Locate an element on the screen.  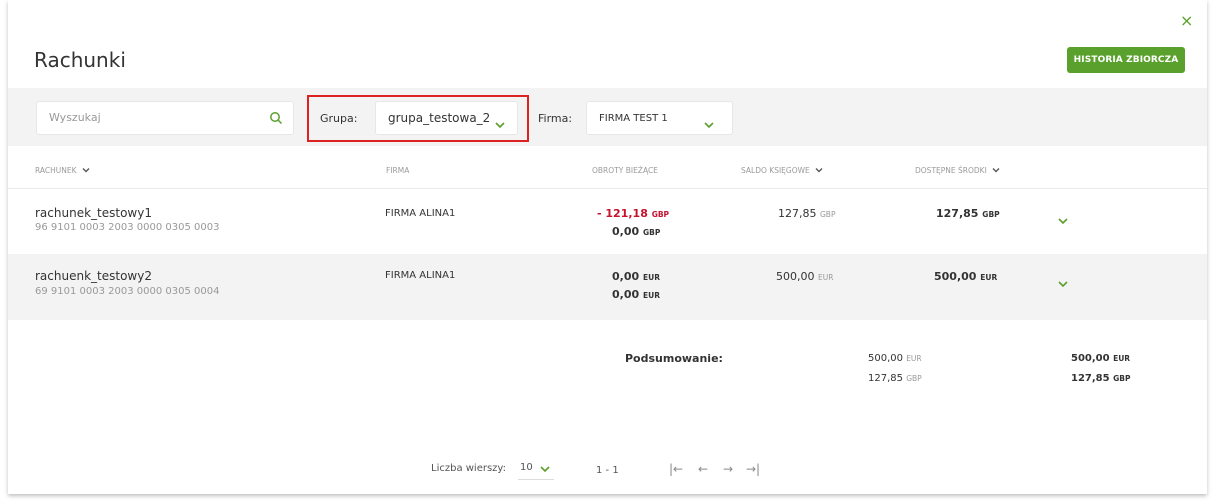
account-balance-value: 500,00 is located at coordinates (795, 276).